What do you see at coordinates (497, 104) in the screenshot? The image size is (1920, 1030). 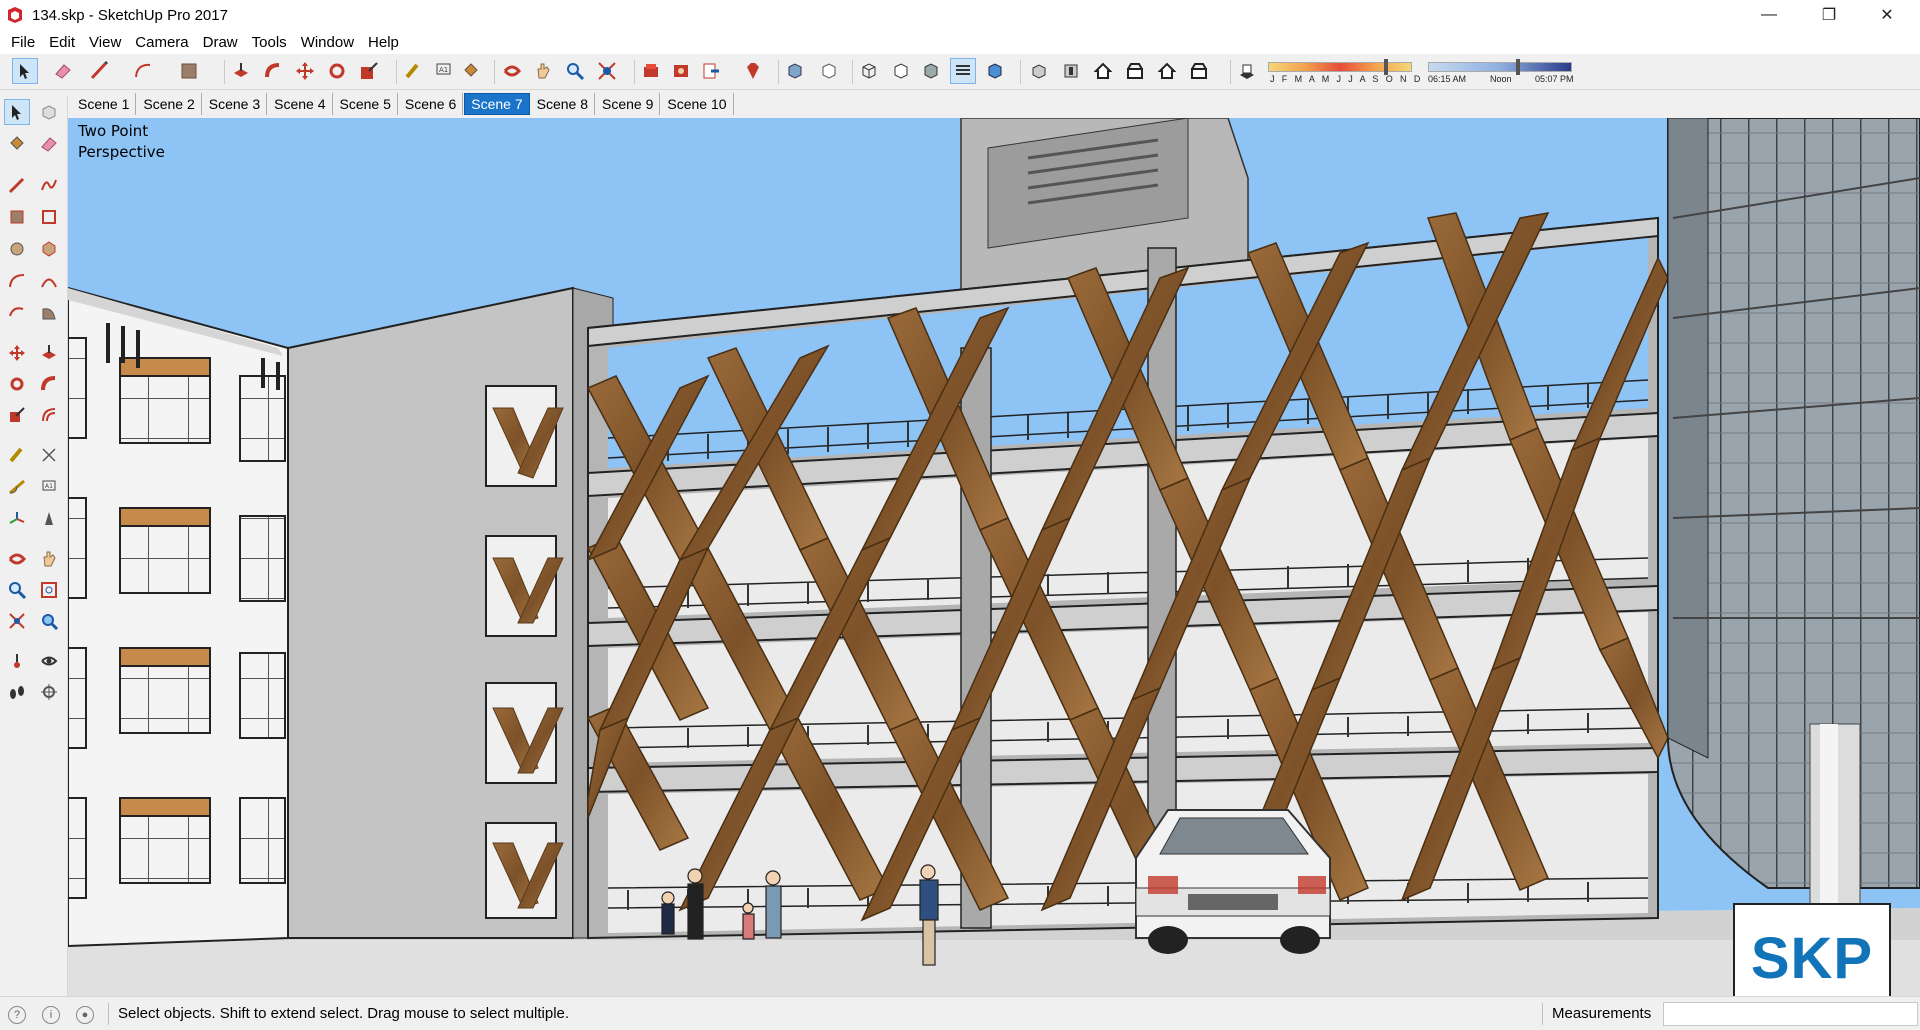 I see `tab-scene-7: Scene 7` at bounding box center [497, 104].